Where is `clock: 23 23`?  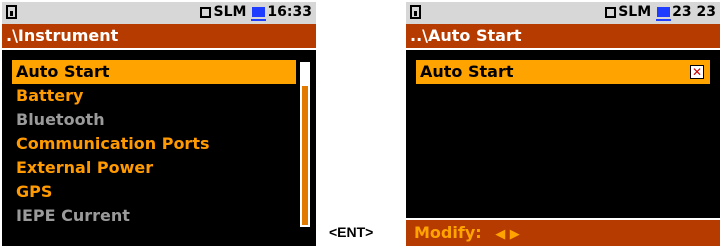
clock: 23 23 is located at coordinates (694, 12).